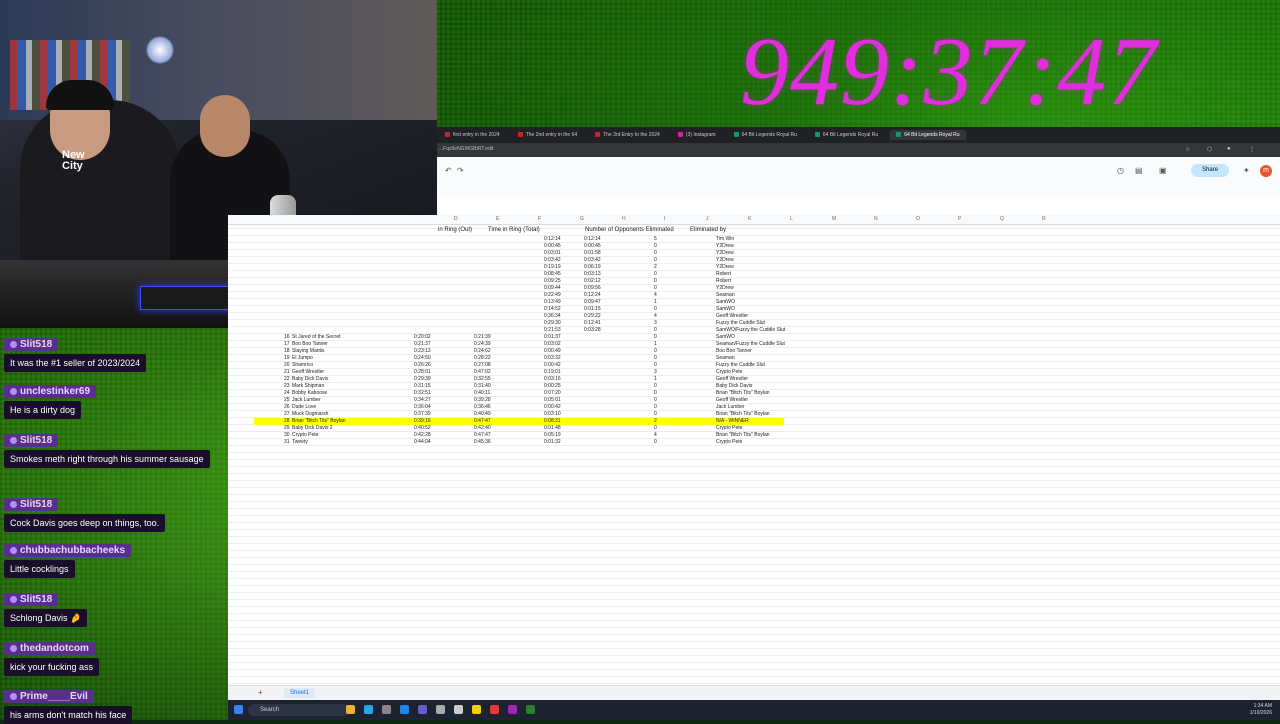 Image resolution: width=1280 pixels, height=724 pixels. I want to click on table-cell: 0:24:62, so click(482, 351).